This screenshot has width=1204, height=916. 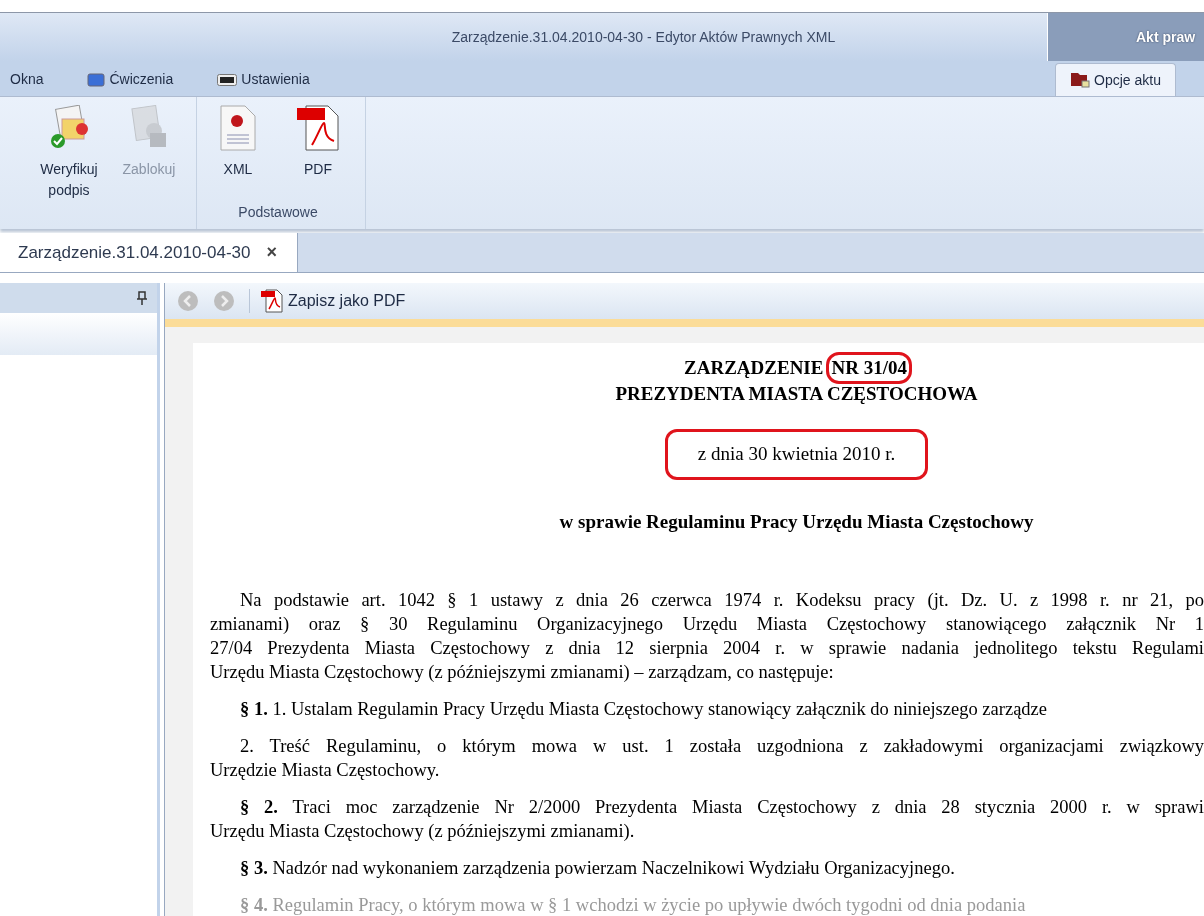 What do you see at coordinates (271, 79) in the screenshot?
I see `ribbon-tab: Ustawienia` at bounding box center [271, 79].